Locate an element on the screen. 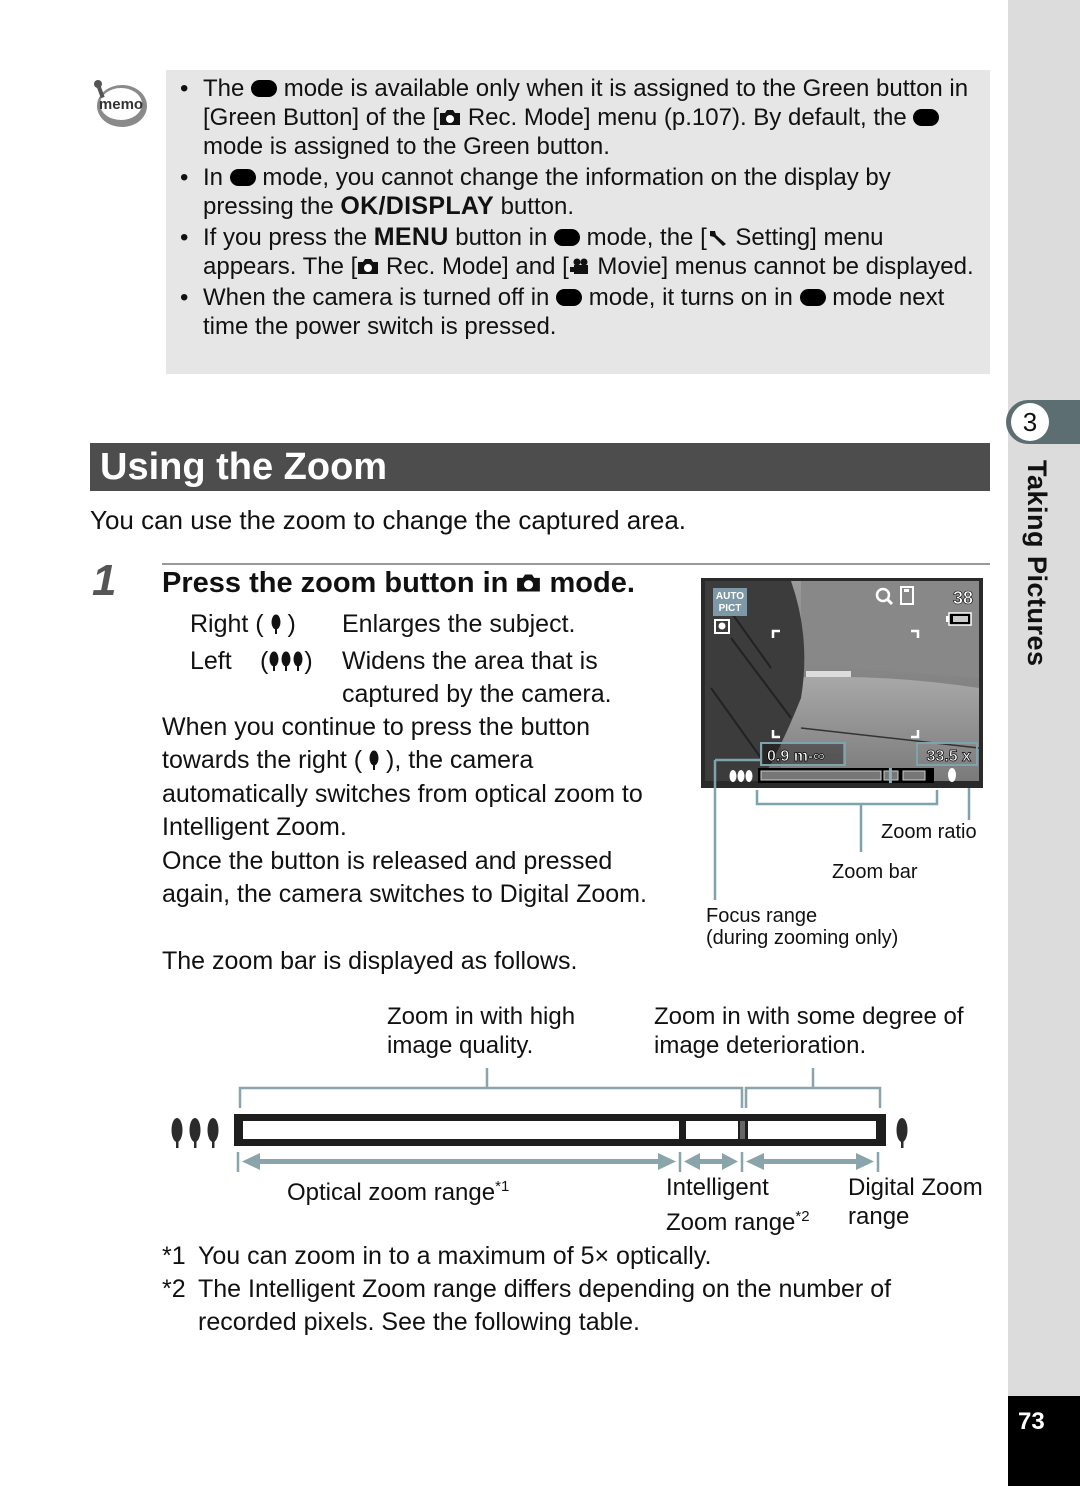 The image size is (1080, 1486). step-divider is located at coordinates (576, 564).